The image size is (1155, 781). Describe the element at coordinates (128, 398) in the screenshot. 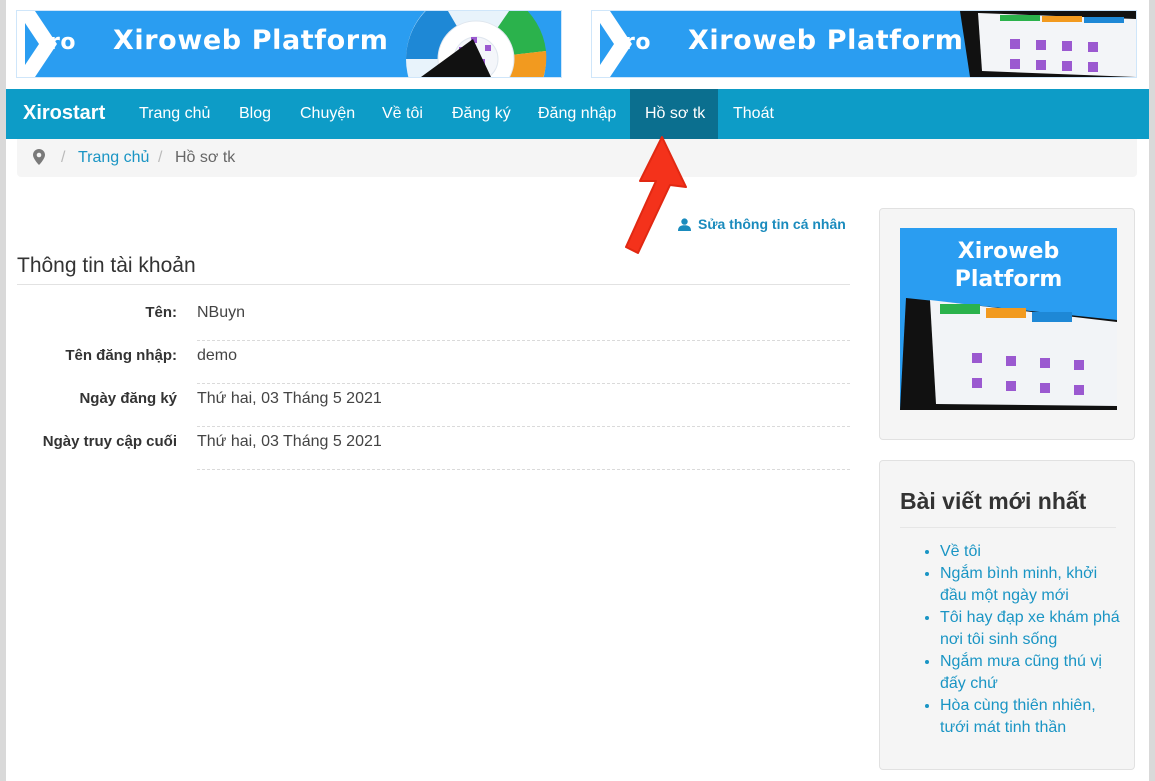

I see `info-label: Ngày đăng ký` at that location.